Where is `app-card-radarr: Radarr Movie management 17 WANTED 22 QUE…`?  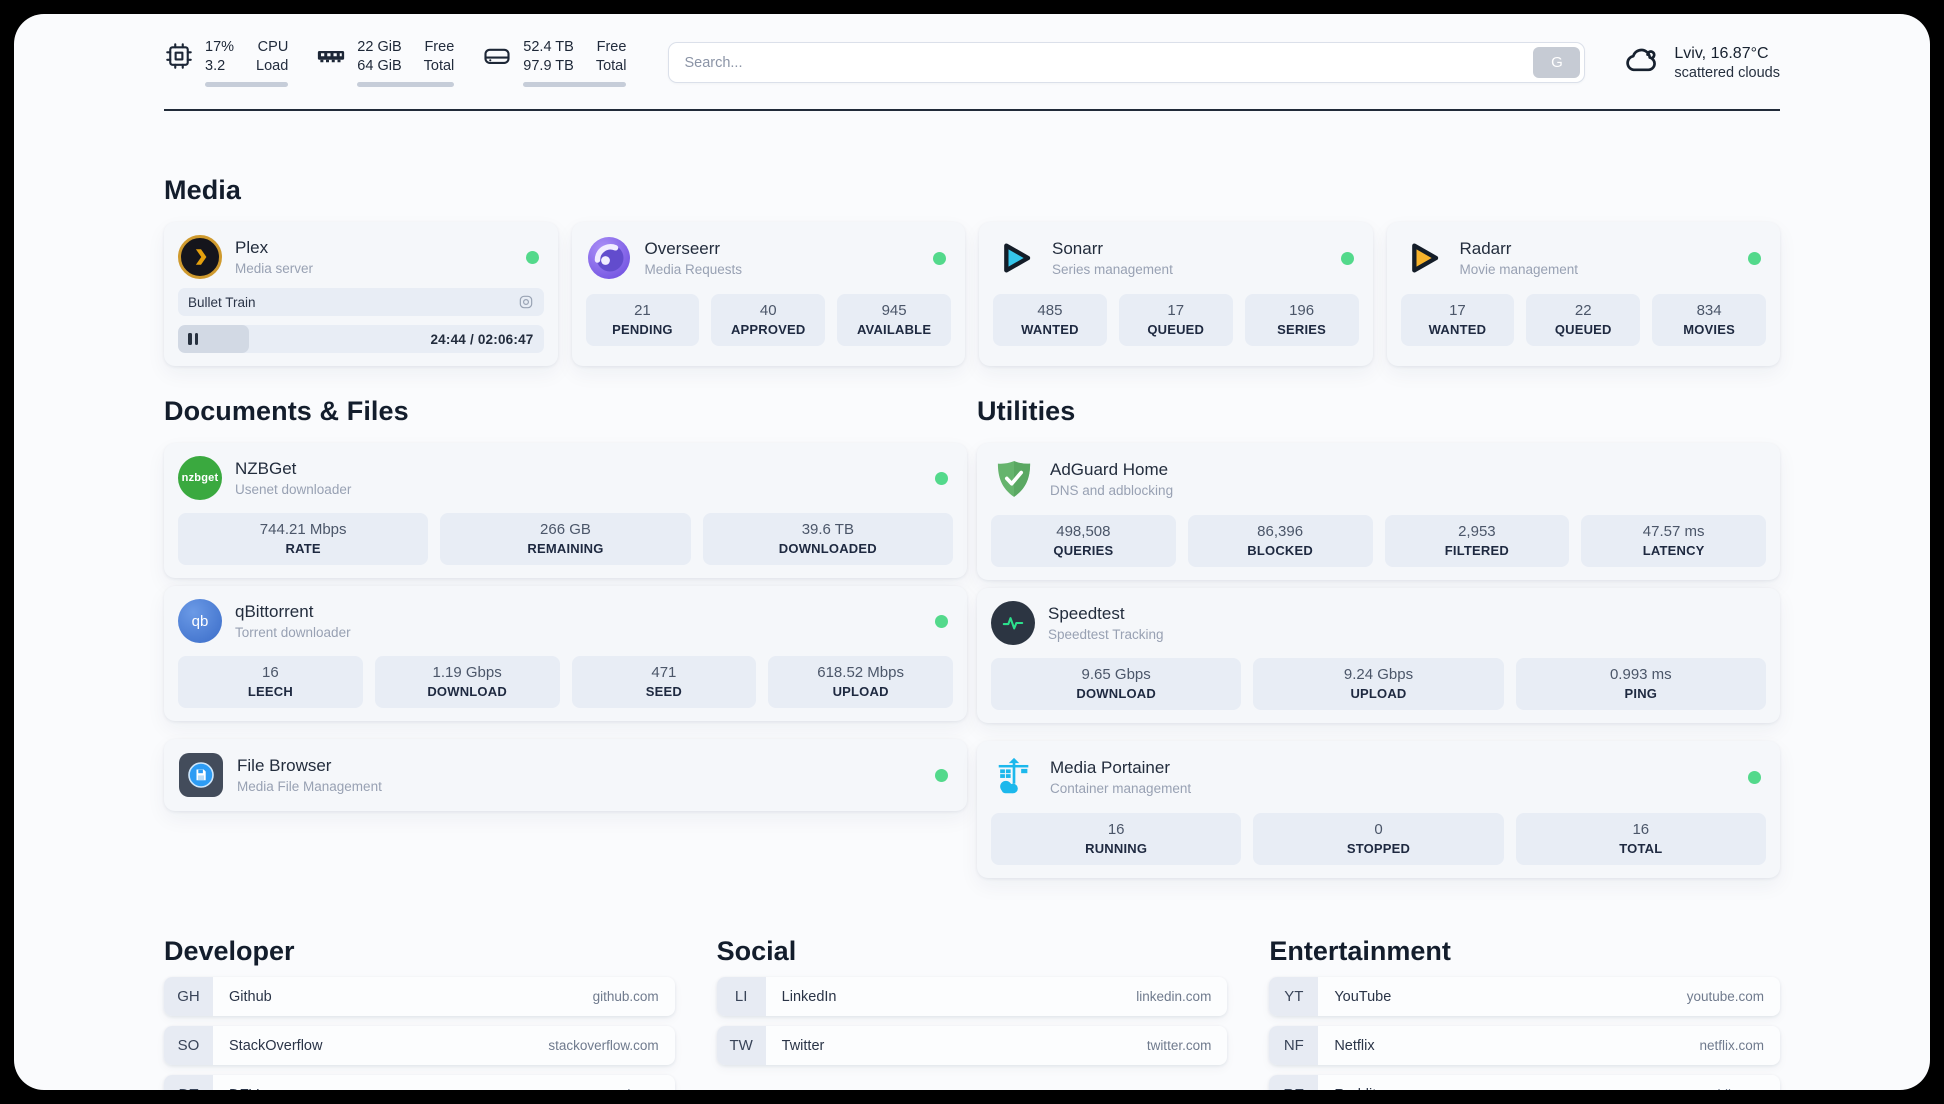
app-card-radarr: Radarr Movie management 17 WANTED 22 QUE… is located at coordinates (1583, 294).